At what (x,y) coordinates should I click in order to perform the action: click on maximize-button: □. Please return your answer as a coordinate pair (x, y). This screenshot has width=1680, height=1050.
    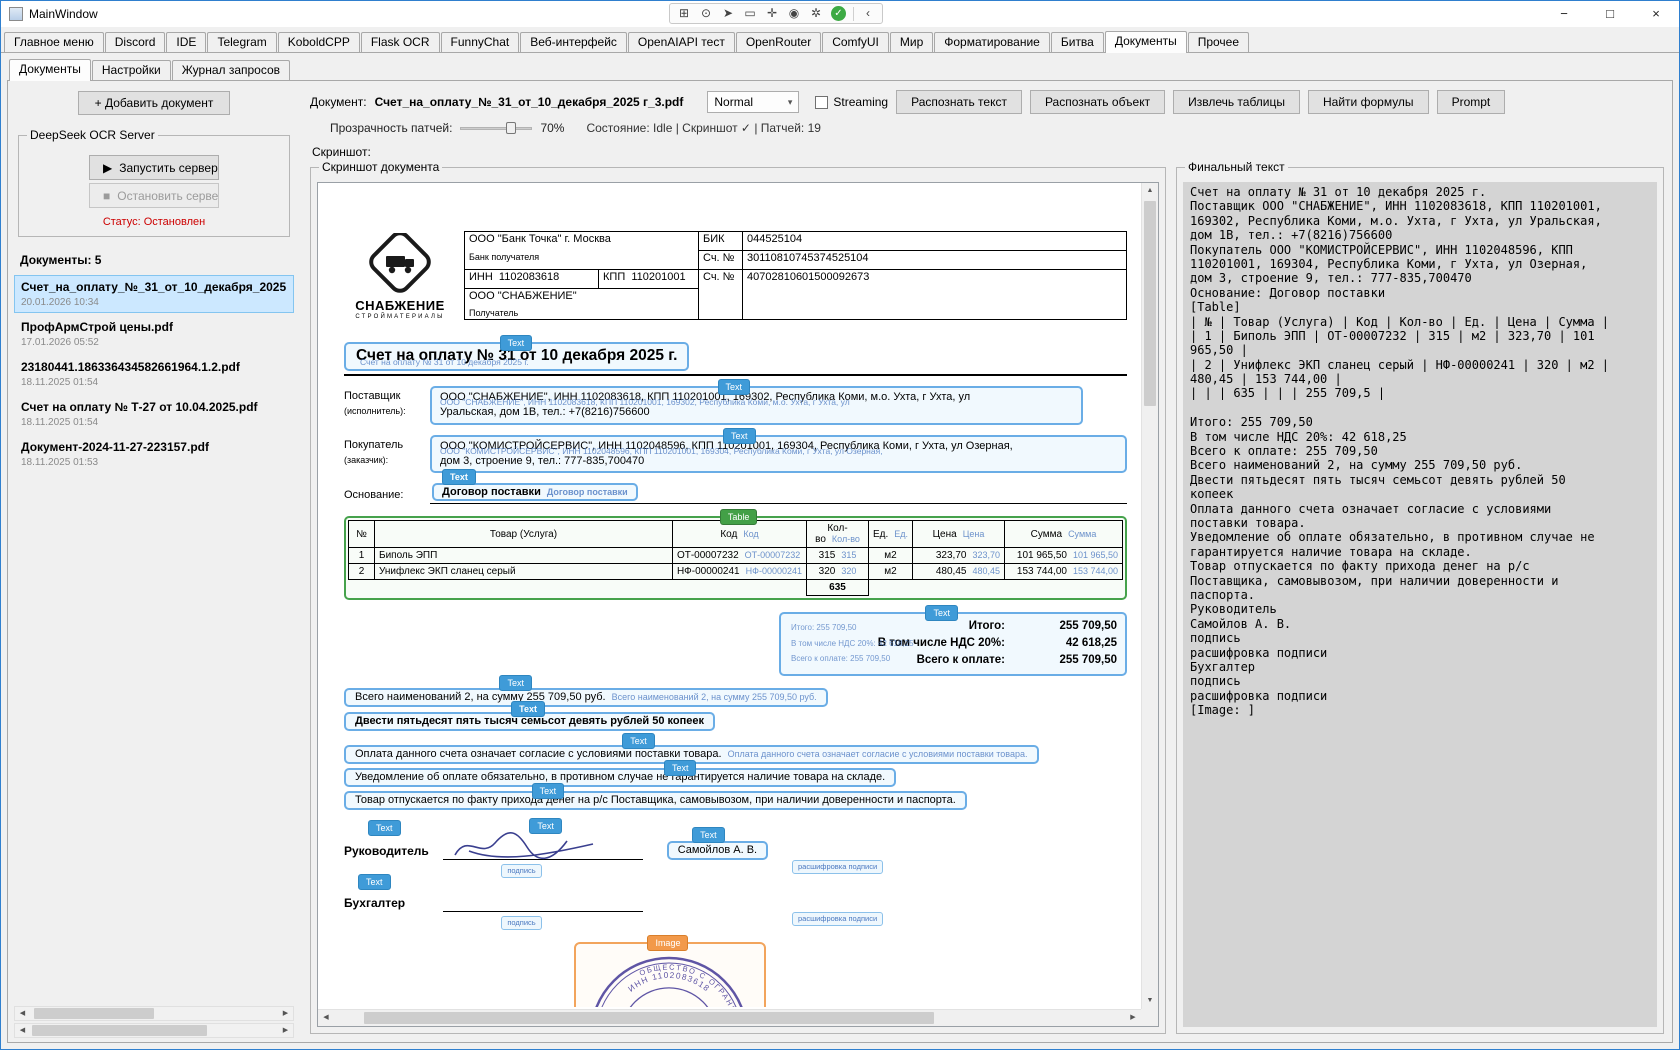
    Looking at the image, I should click on (1610, 14).